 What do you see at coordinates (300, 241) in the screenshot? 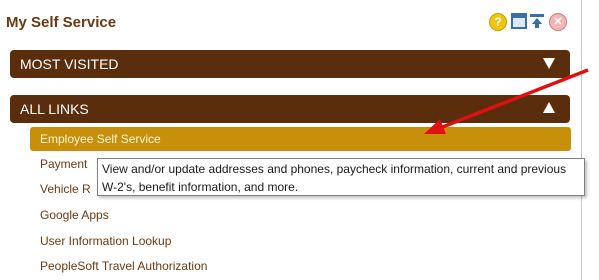
I see `link-user-information-lookup: User Information Lookup` at bounding box center [300, 241].